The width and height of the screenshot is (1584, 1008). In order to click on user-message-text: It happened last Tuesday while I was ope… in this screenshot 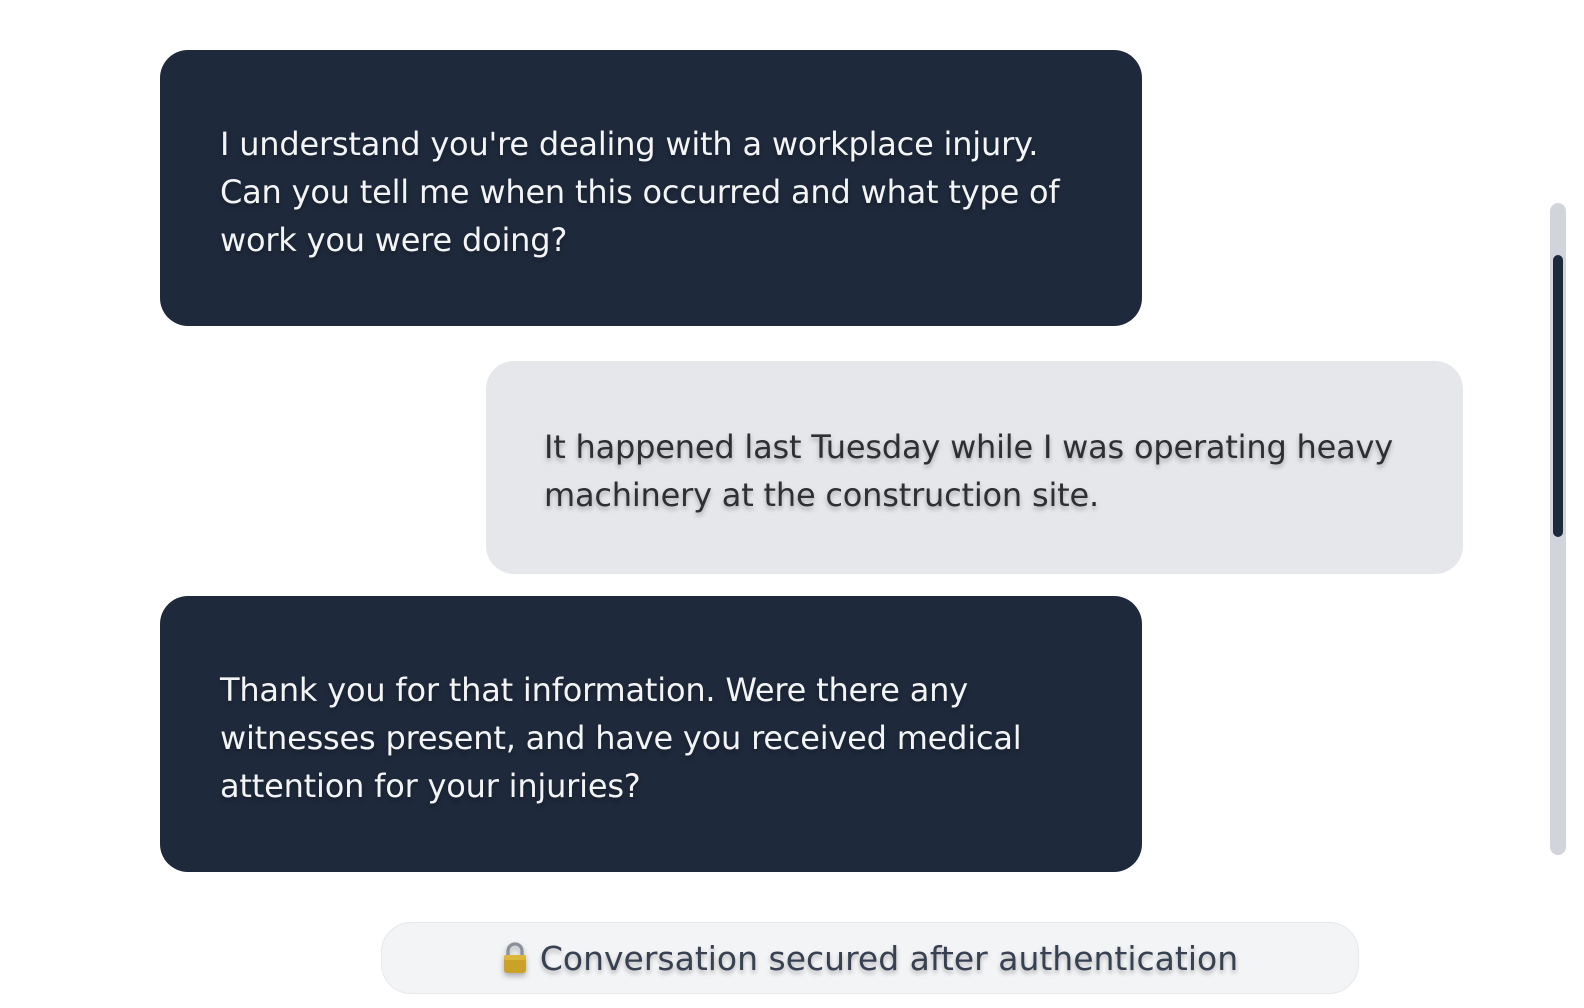, I will do `click(968, 471)`.